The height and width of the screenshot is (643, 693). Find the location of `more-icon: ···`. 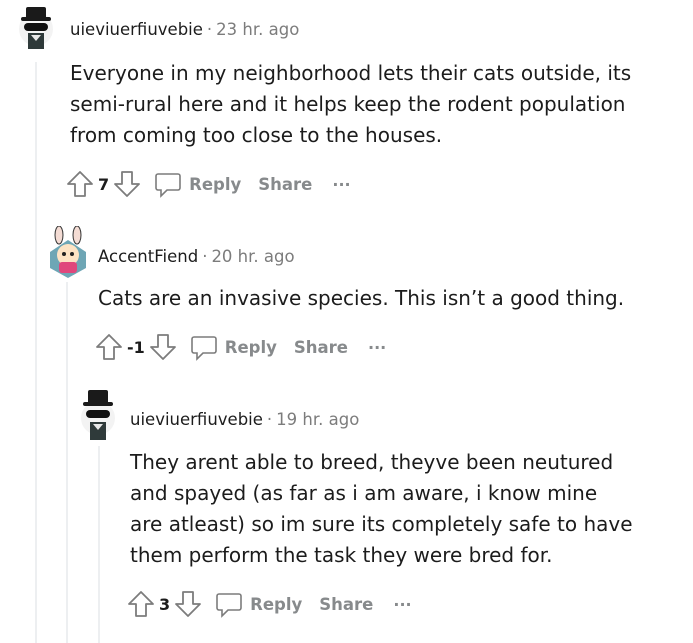

more-icon: ··· is located at coordinates (402, 604).